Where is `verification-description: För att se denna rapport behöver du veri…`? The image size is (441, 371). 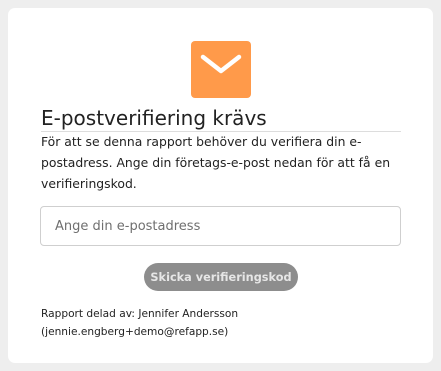 verification-description: För att se denna rapport behöver du veri… is located at coordinates (216, 162).